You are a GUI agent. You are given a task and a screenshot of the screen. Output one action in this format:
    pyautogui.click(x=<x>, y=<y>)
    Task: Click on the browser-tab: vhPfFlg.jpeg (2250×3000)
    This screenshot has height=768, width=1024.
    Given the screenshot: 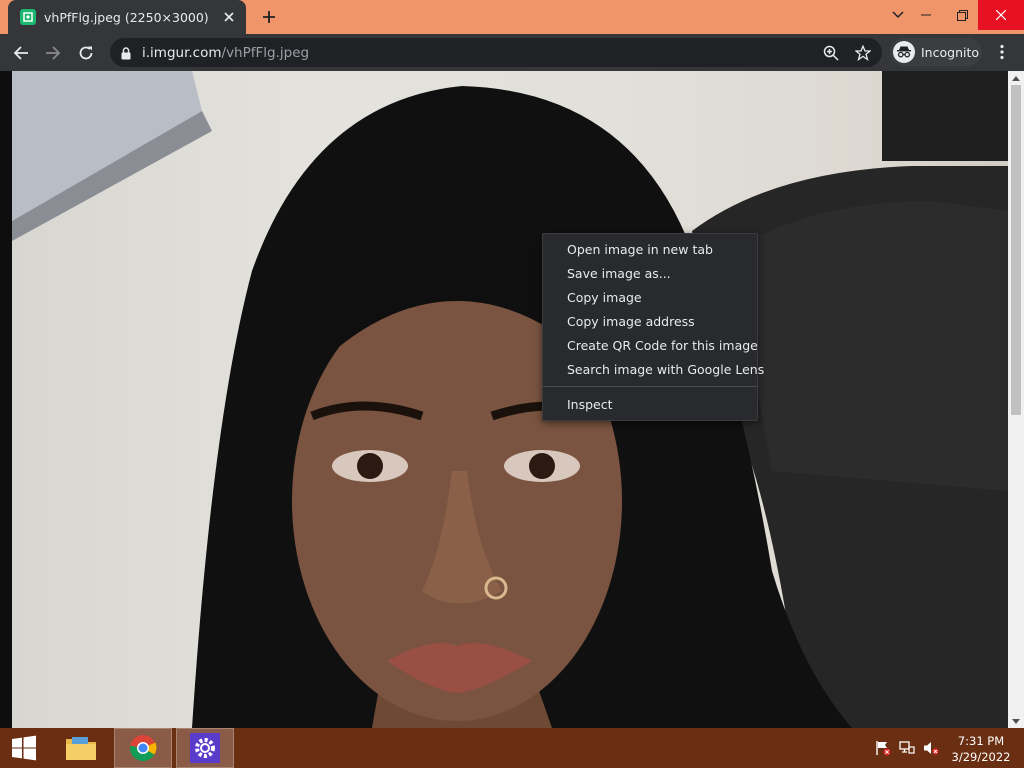 What is the action you would take?
    pyautogui.click(x=127, y=17)
    